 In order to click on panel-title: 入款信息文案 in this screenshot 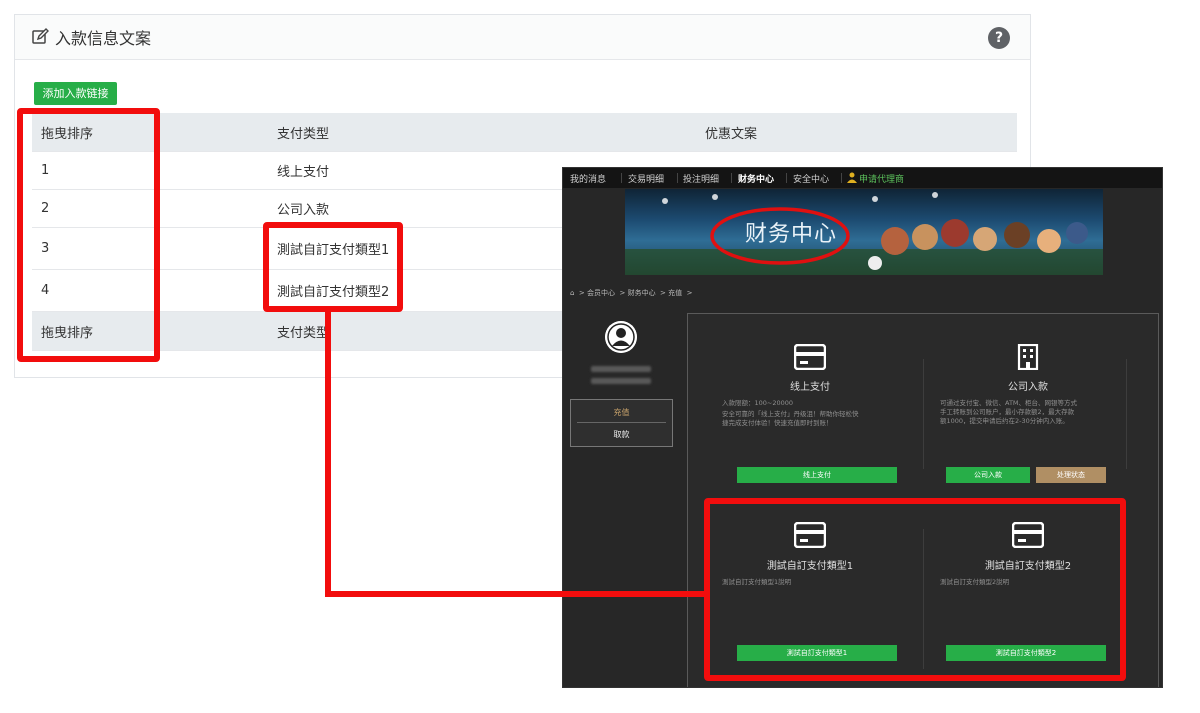, I will do `click(103, 38)`.